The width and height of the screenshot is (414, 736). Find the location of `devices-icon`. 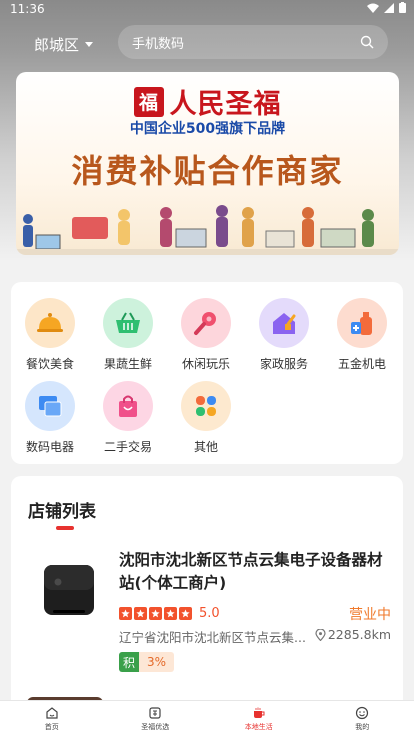

devices-icon is located at coordinates (50, 406).